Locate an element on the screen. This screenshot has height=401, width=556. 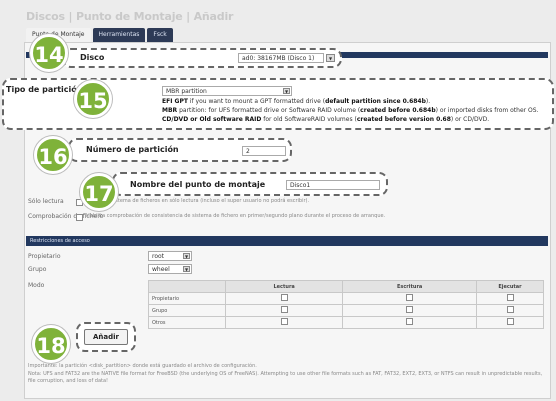
mount-name-value: Disco1 is located at coordinates (300, 185).